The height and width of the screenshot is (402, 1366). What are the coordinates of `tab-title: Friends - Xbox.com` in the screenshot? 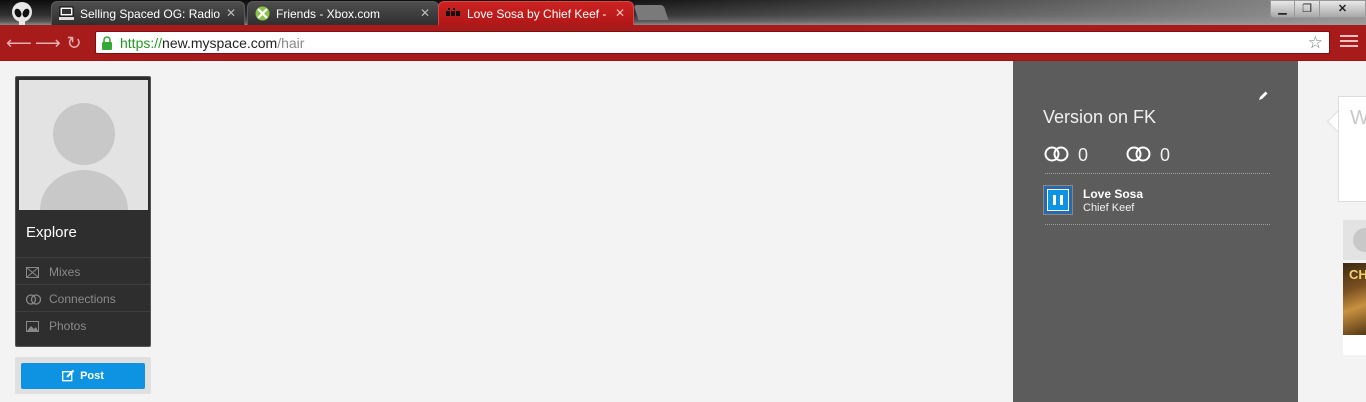 It's located at (328, 14).